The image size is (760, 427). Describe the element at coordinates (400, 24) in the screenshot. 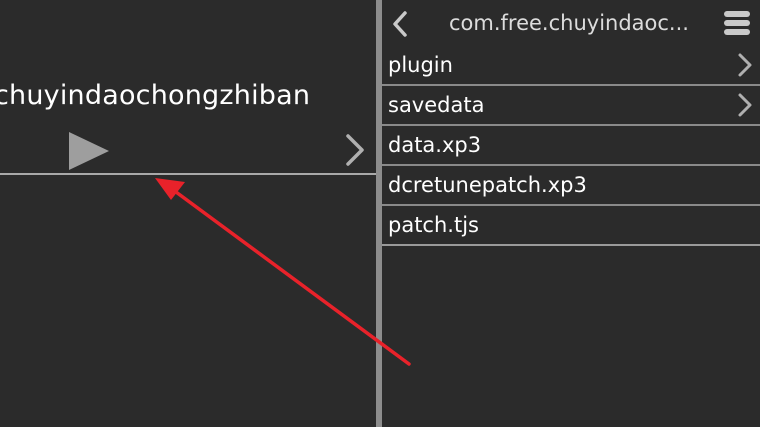

I see `chevron-left-icon` at that location.